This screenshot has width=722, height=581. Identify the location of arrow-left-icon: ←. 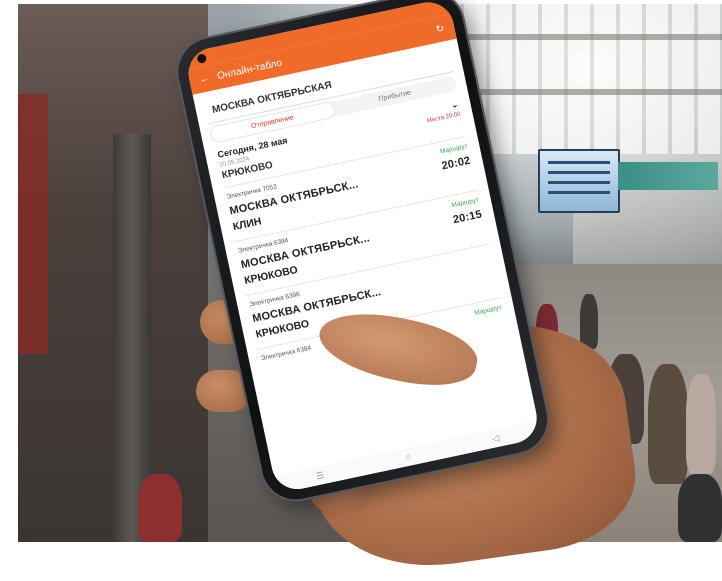
(205, 79).